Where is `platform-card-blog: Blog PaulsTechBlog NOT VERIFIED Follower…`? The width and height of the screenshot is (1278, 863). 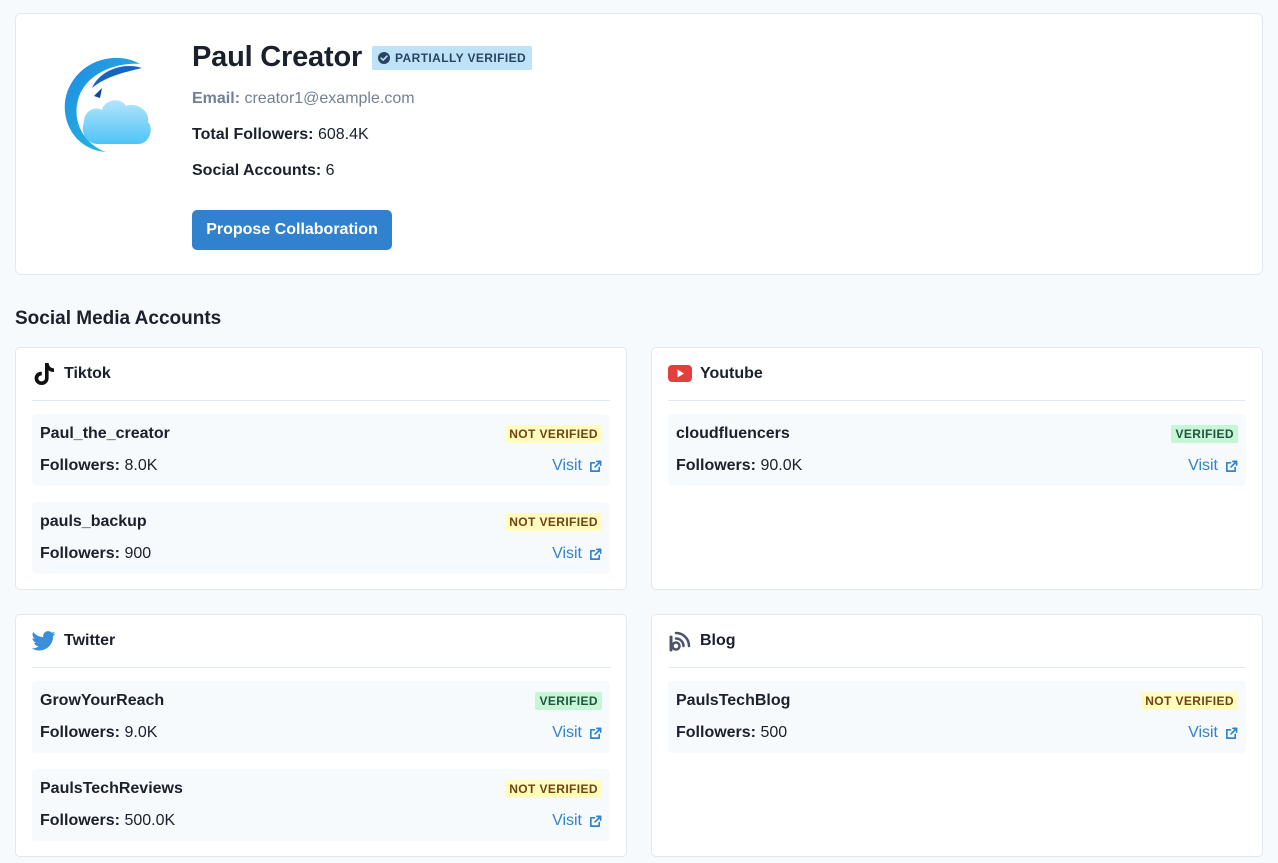 platform-card-blog: Blog PaulsTechBlog NOT VERIFIED Follower… is located at coordinates (957, 735).